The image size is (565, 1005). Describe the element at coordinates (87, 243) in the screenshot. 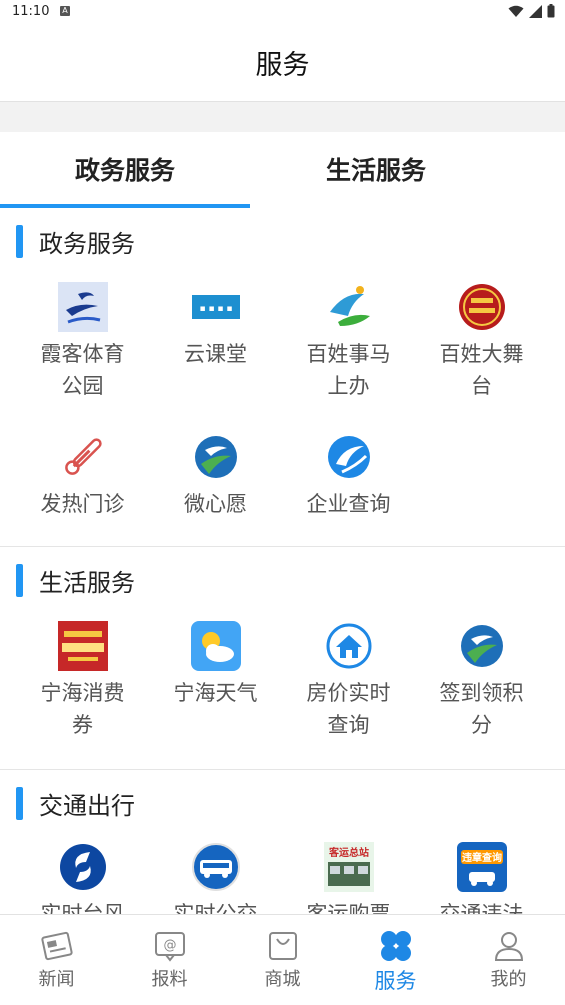

I see `section-title: 政务服务` at that location.